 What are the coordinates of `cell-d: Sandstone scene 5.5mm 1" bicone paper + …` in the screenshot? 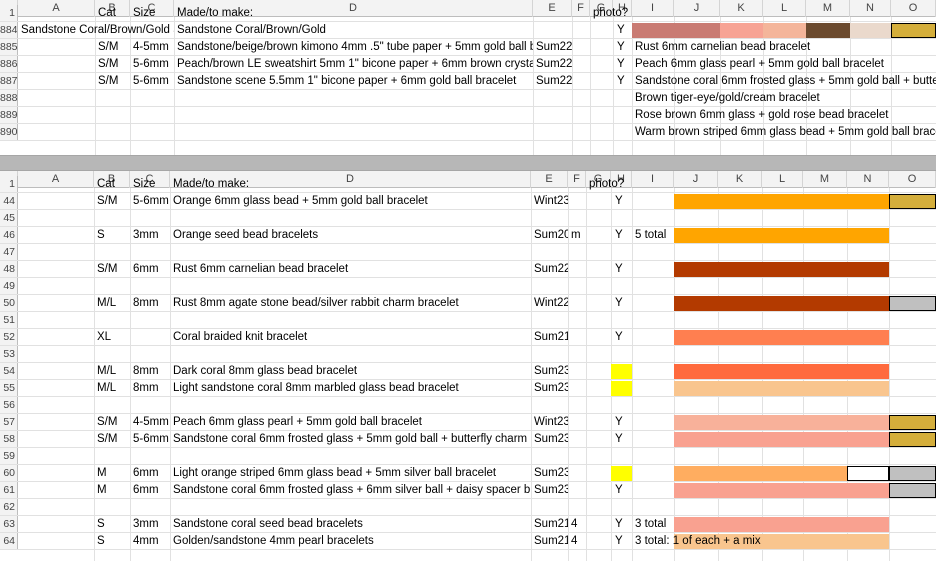 It's located at (353, 81).